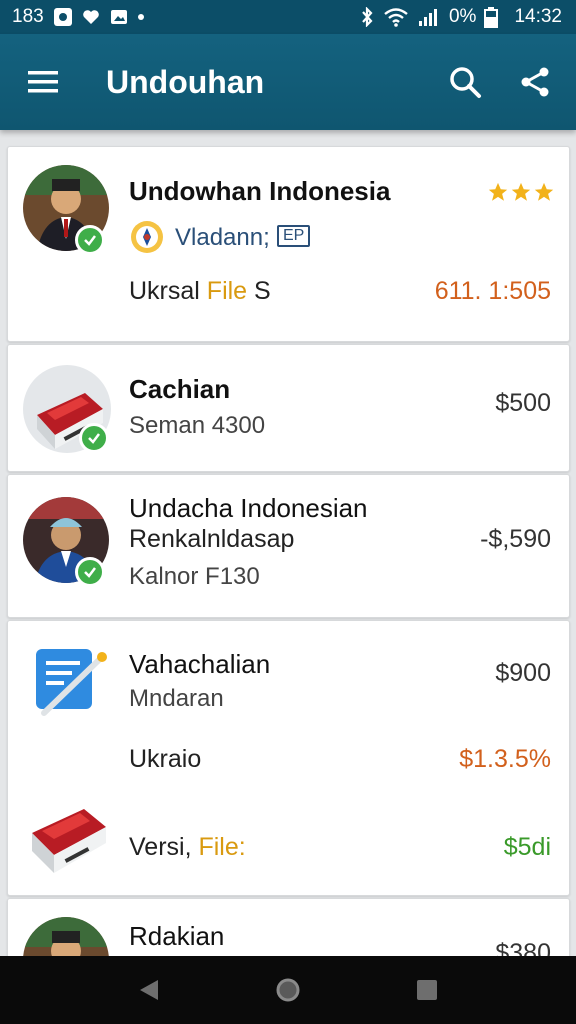 The height and width of the screenshot is (1024, 576). I want to click on item-file-suffix: S, so click(262, 291).